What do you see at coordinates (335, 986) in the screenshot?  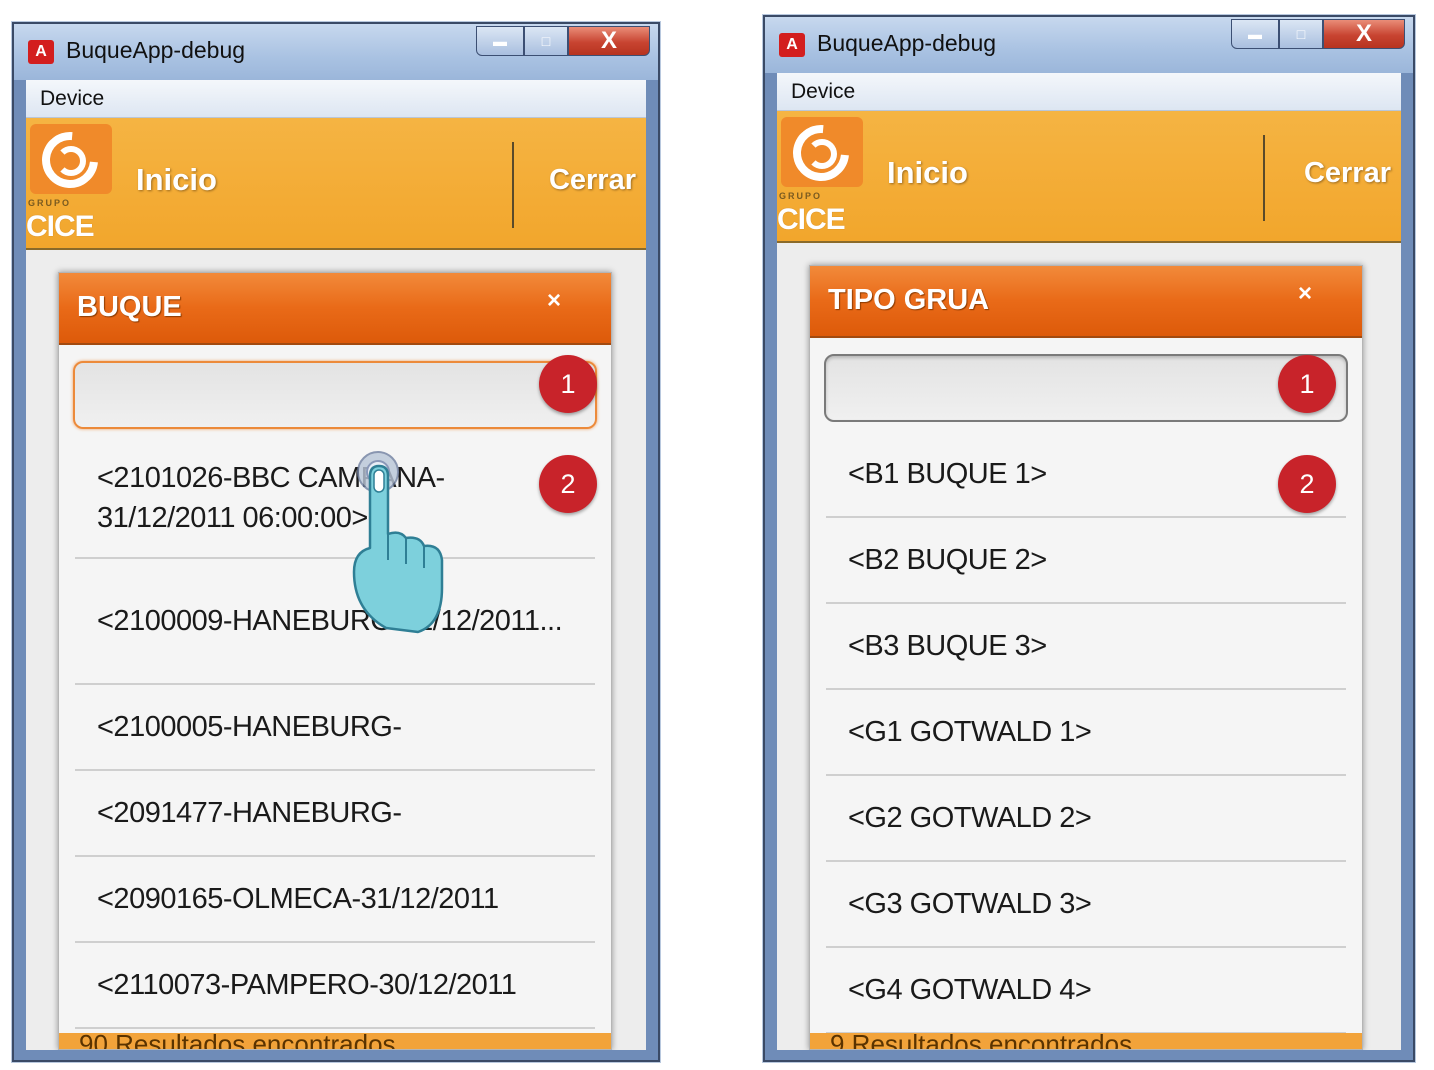 I see `list-item: <2110073-PAMPERO-30/12/2011` at bounding box center [335, 986].